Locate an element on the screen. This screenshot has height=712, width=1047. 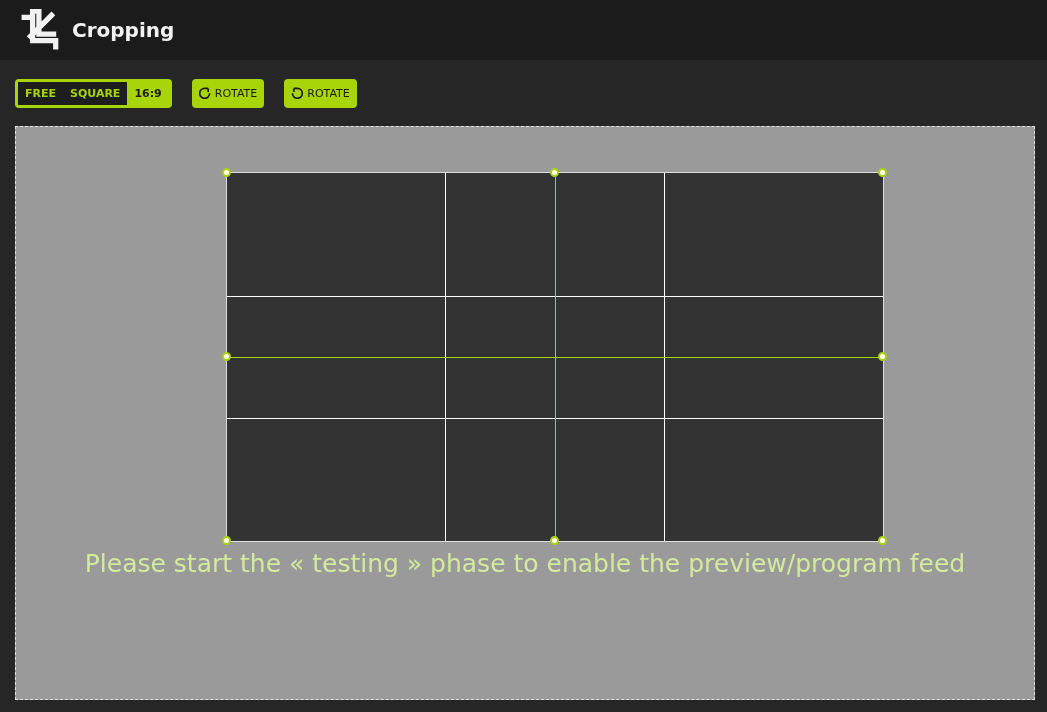
aspect-ratio-option: SQUARE is located at coordinates (95, 93).